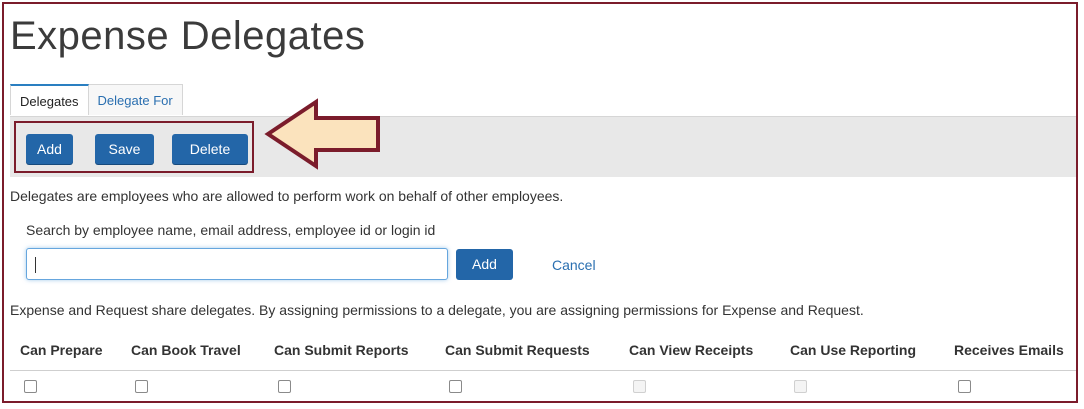 This screenshot has height=409, width=1084. What do you see at coordinates (35, 265) in the screenshot?
I see `text-caret` at bounding box center [35, 265].